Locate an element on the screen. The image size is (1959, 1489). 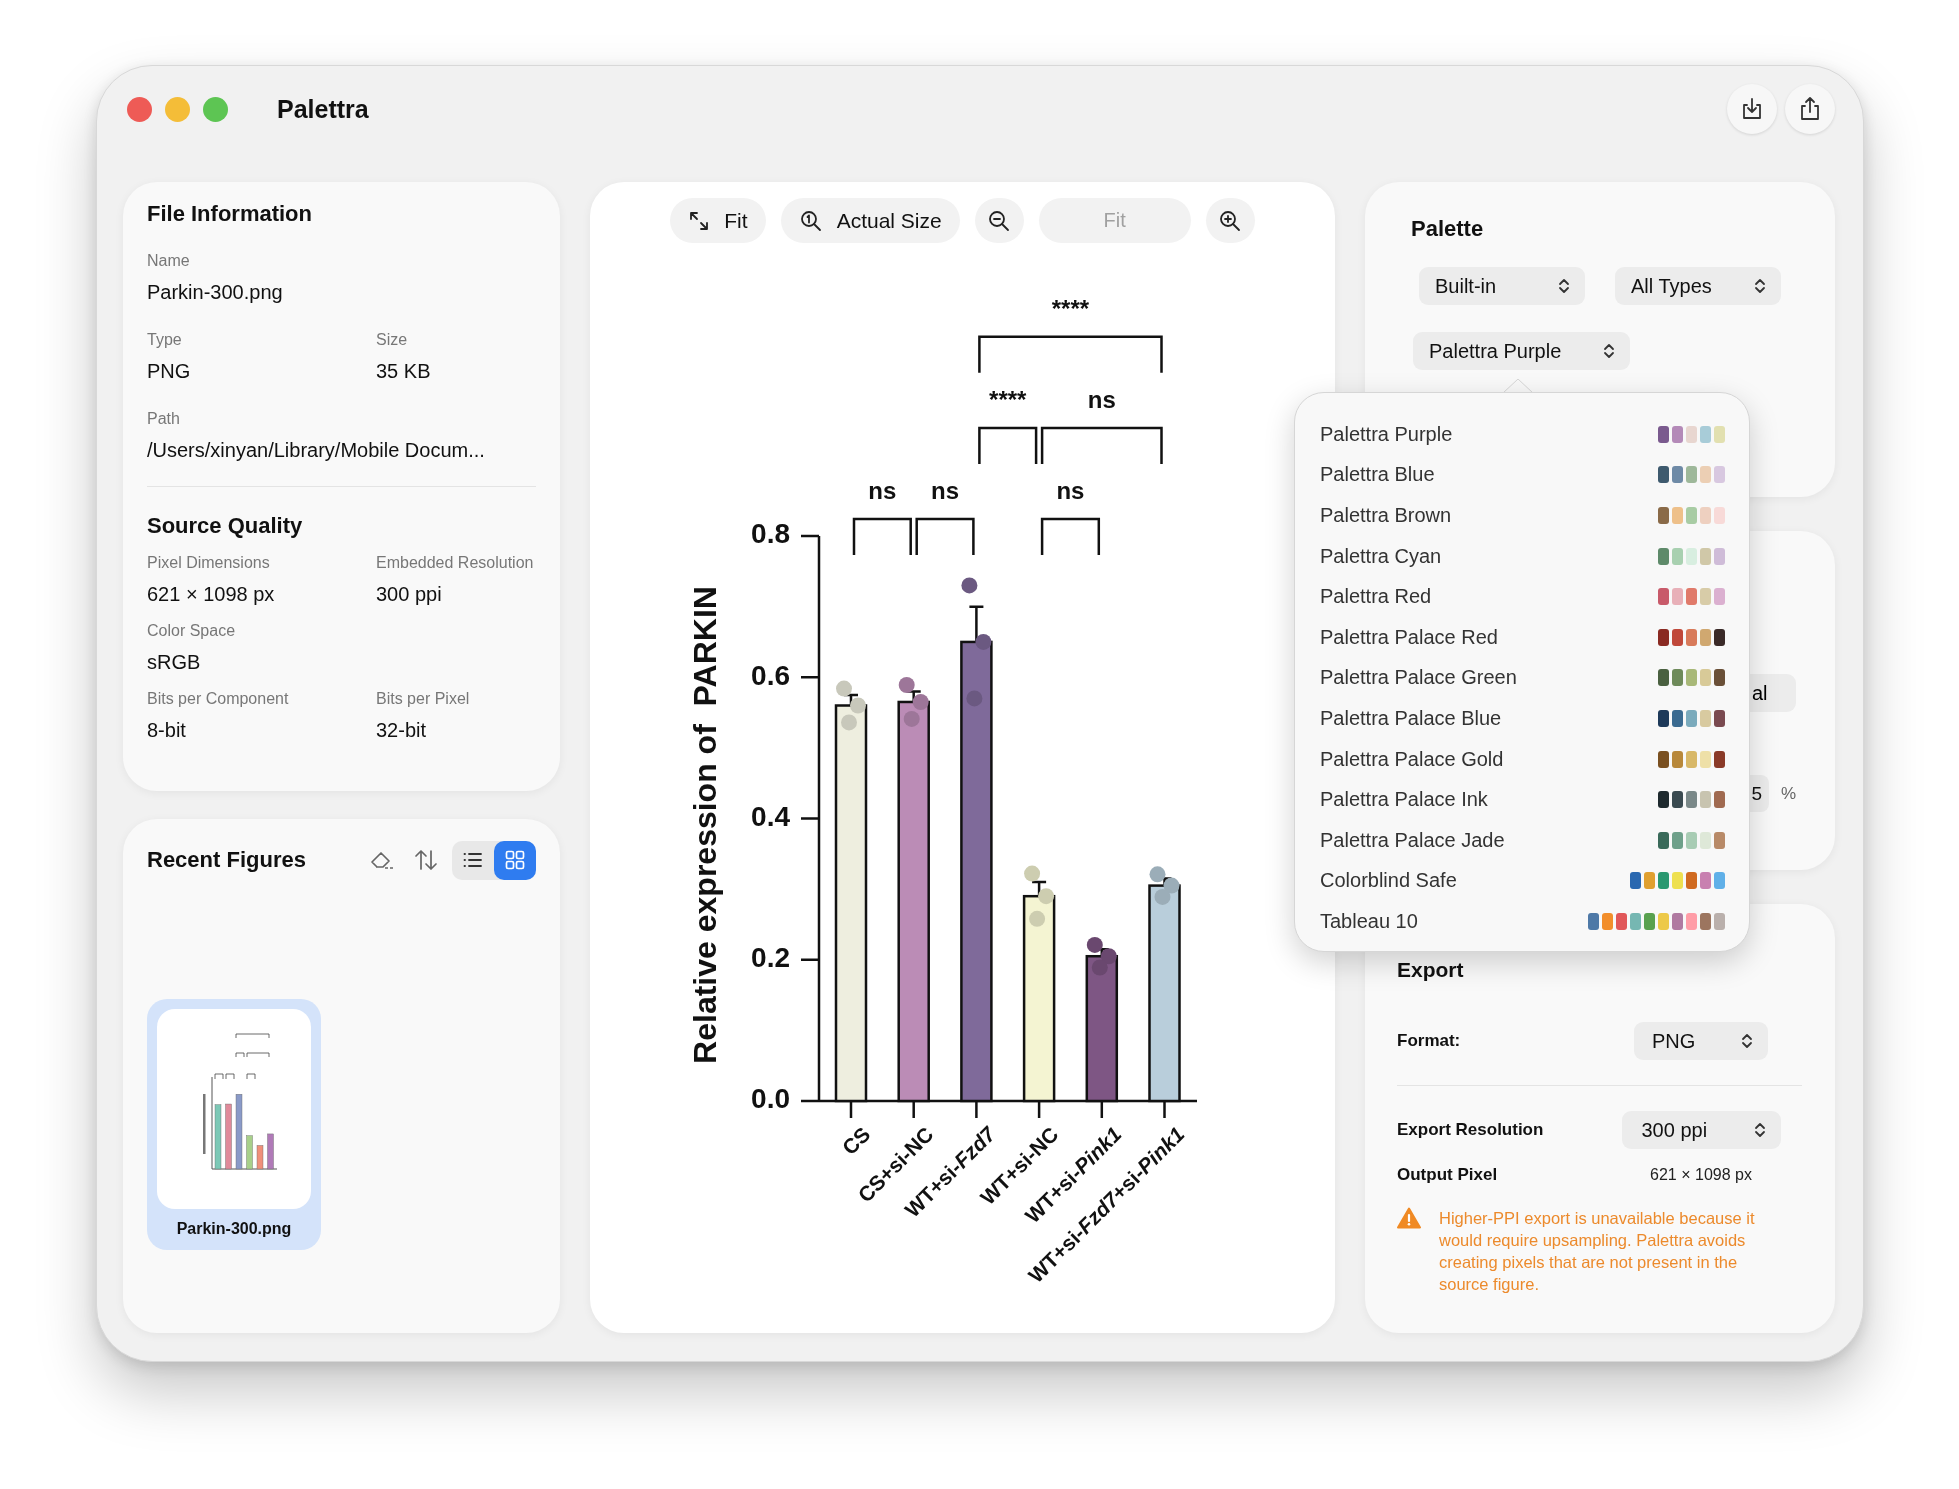
unit-label: % is located at coordinates (1788, 793).